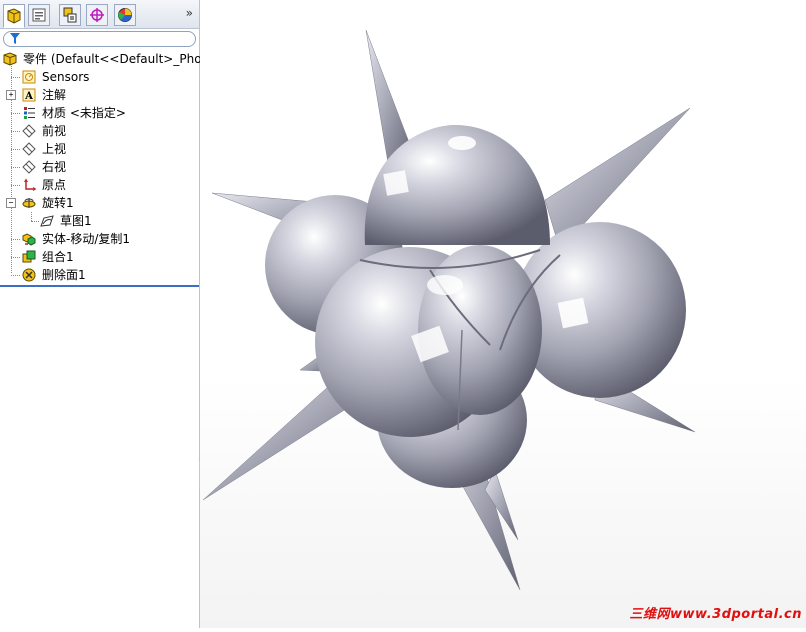 The width and height of the screenshot is (806, 632). I want to click on tree-item-label: 材质 <未指定>, so click(84, 113).